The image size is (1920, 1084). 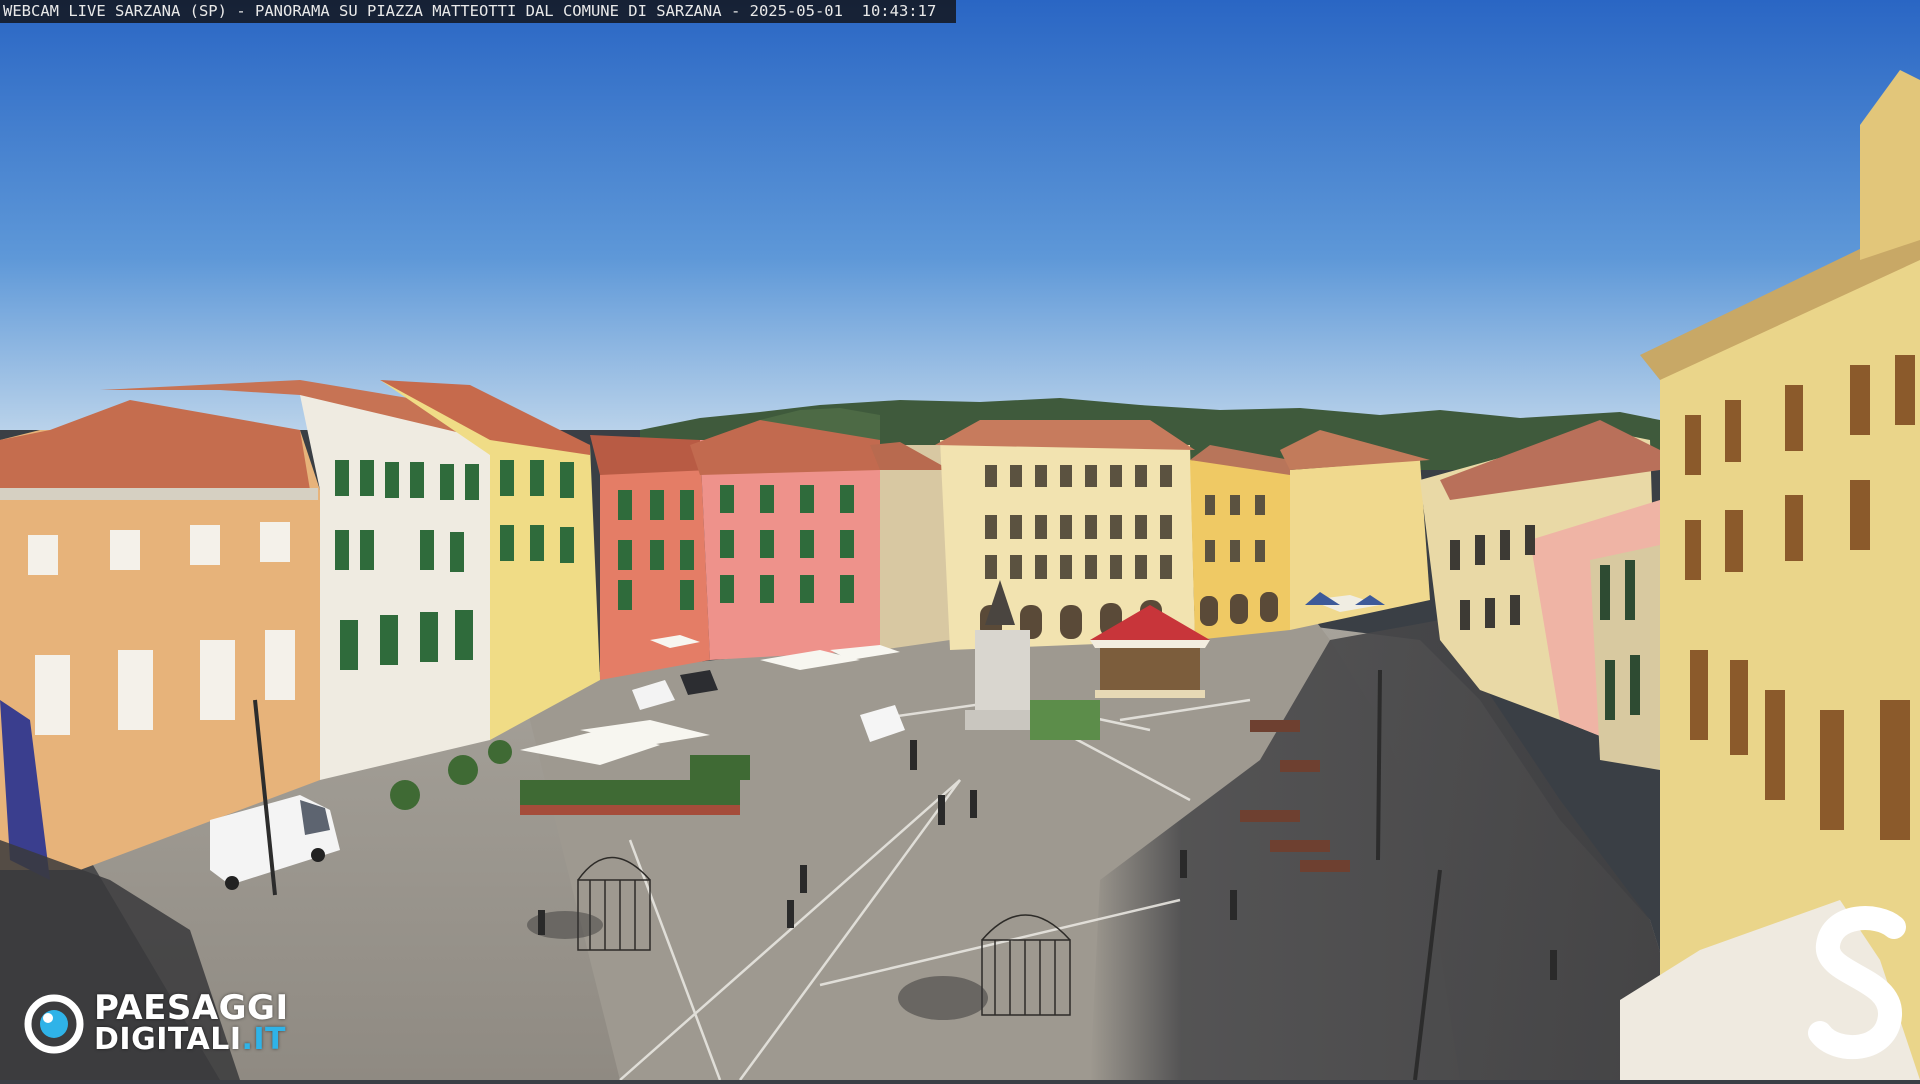 What do you see at coordinates (191, 1008) in the screenshot?
I see `logo-word-paesaggi: PAESAGGI` at bounding box center [191, 1008].